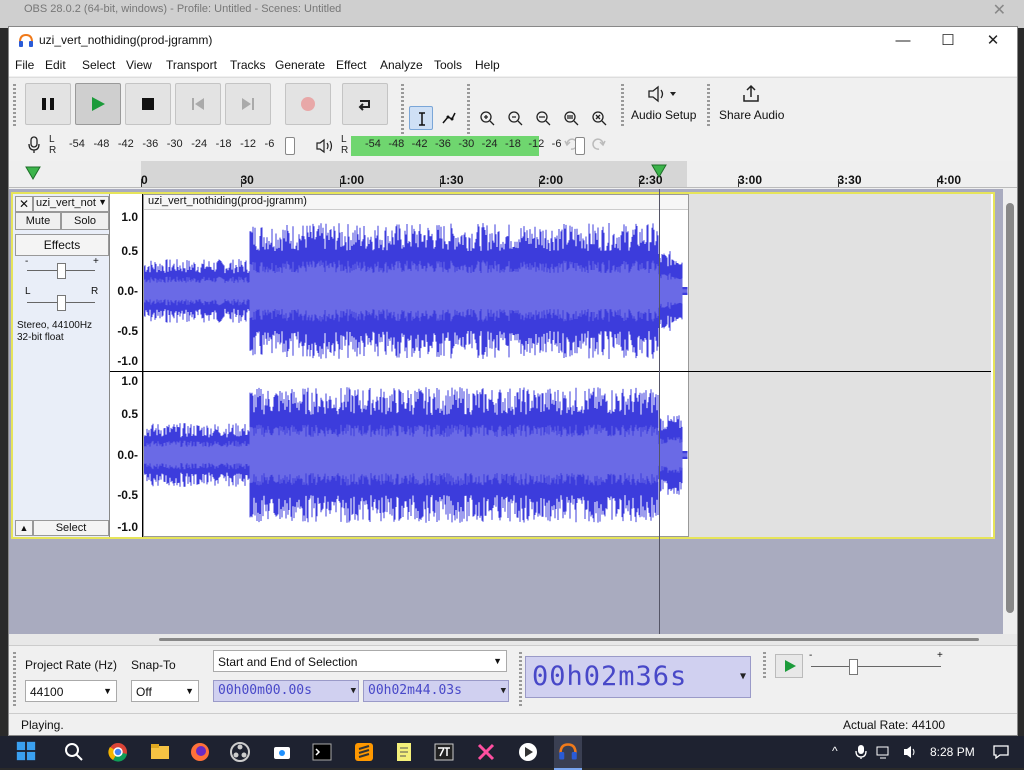 This screenshot has width=1024, height=770. What do you see at coordinates (580, 146) in the screenshot?
I see `play-meter-slider` at bounding box center [580, 146].